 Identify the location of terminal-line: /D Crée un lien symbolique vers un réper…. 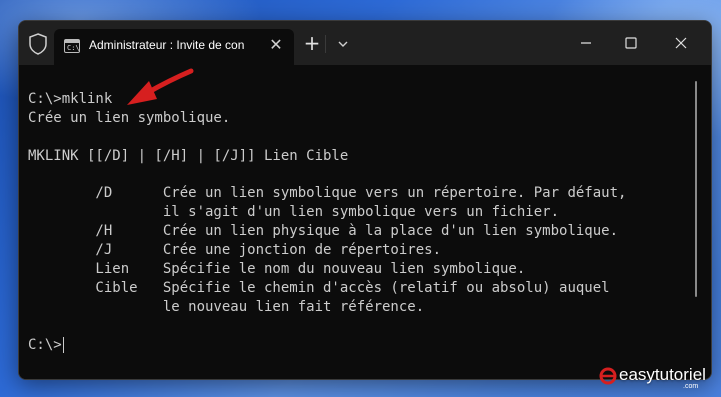
(327, 193).